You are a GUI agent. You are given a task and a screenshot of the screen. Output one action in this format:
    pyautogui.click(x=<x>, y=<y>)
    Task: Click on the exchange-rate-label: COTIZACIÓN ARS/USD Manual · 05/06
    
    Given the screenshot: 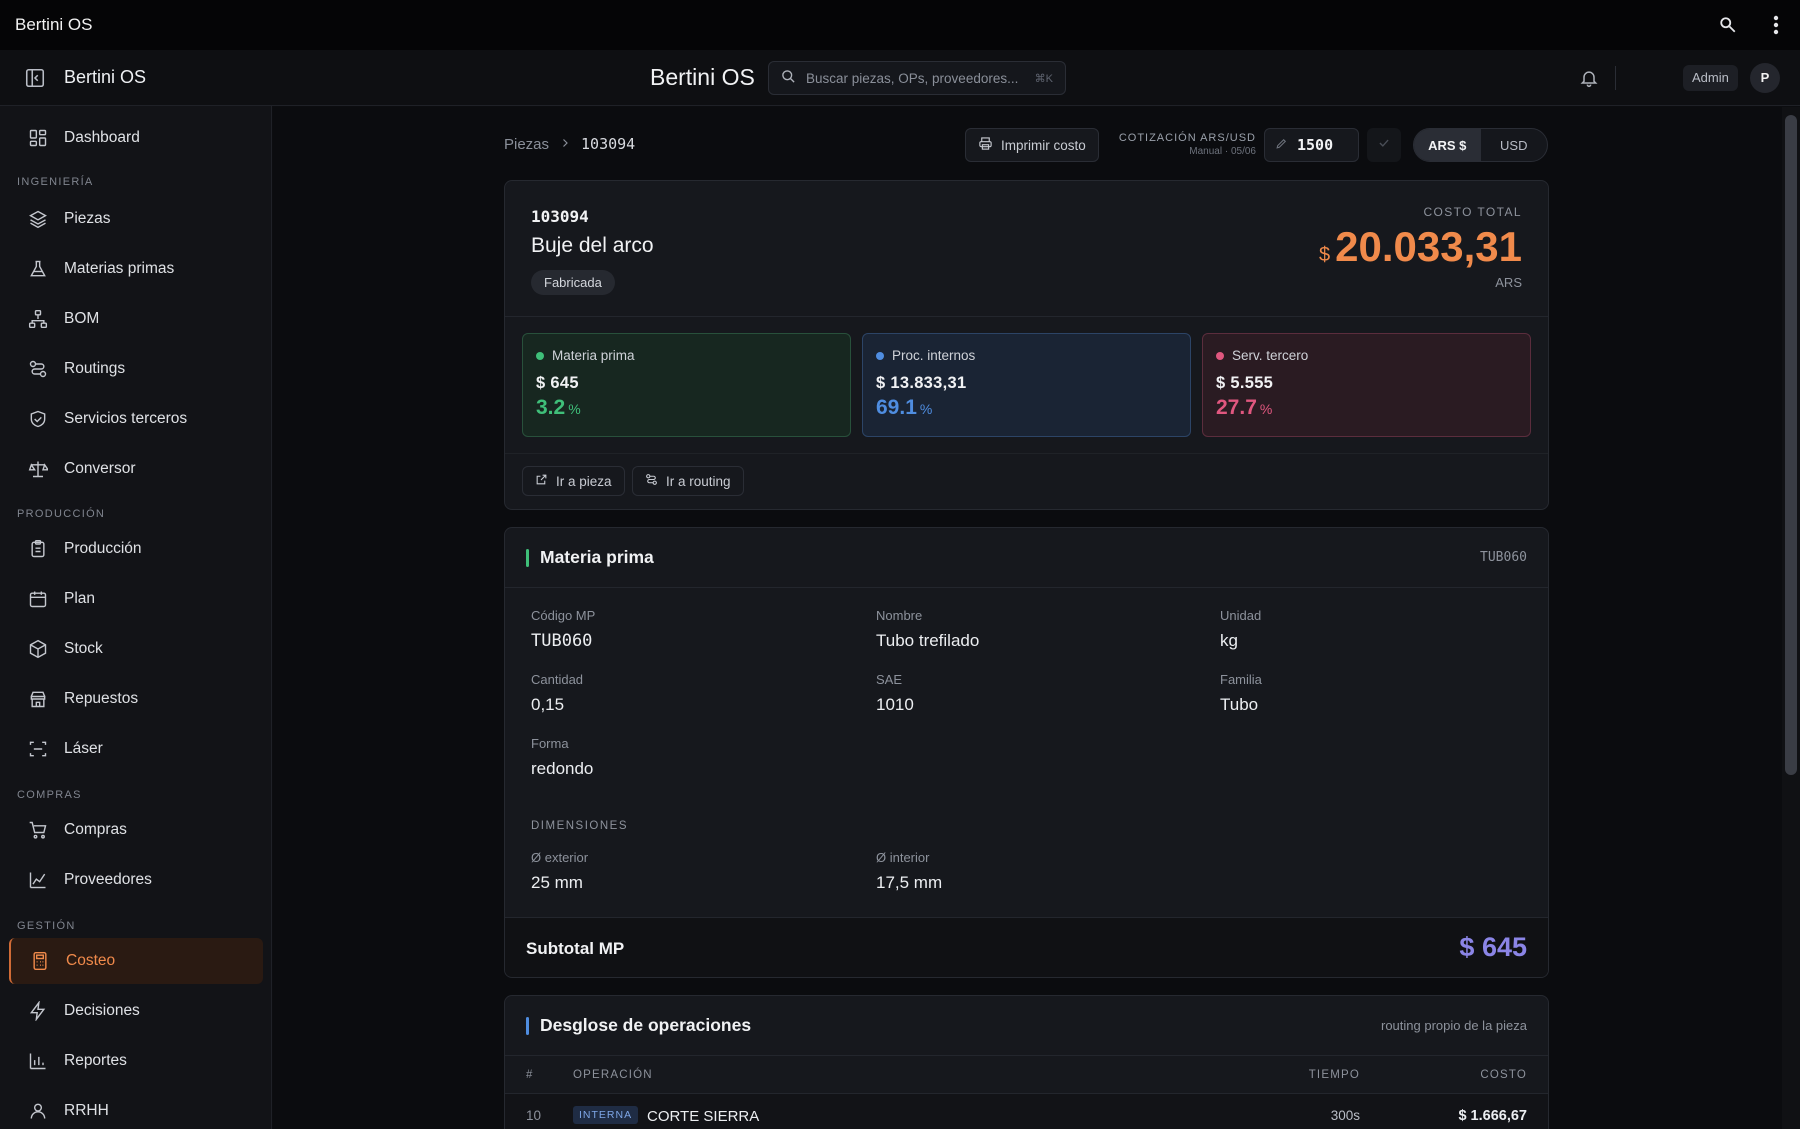 What is the action you would take?
    pyautogui.click(x=1183, y=144)
    